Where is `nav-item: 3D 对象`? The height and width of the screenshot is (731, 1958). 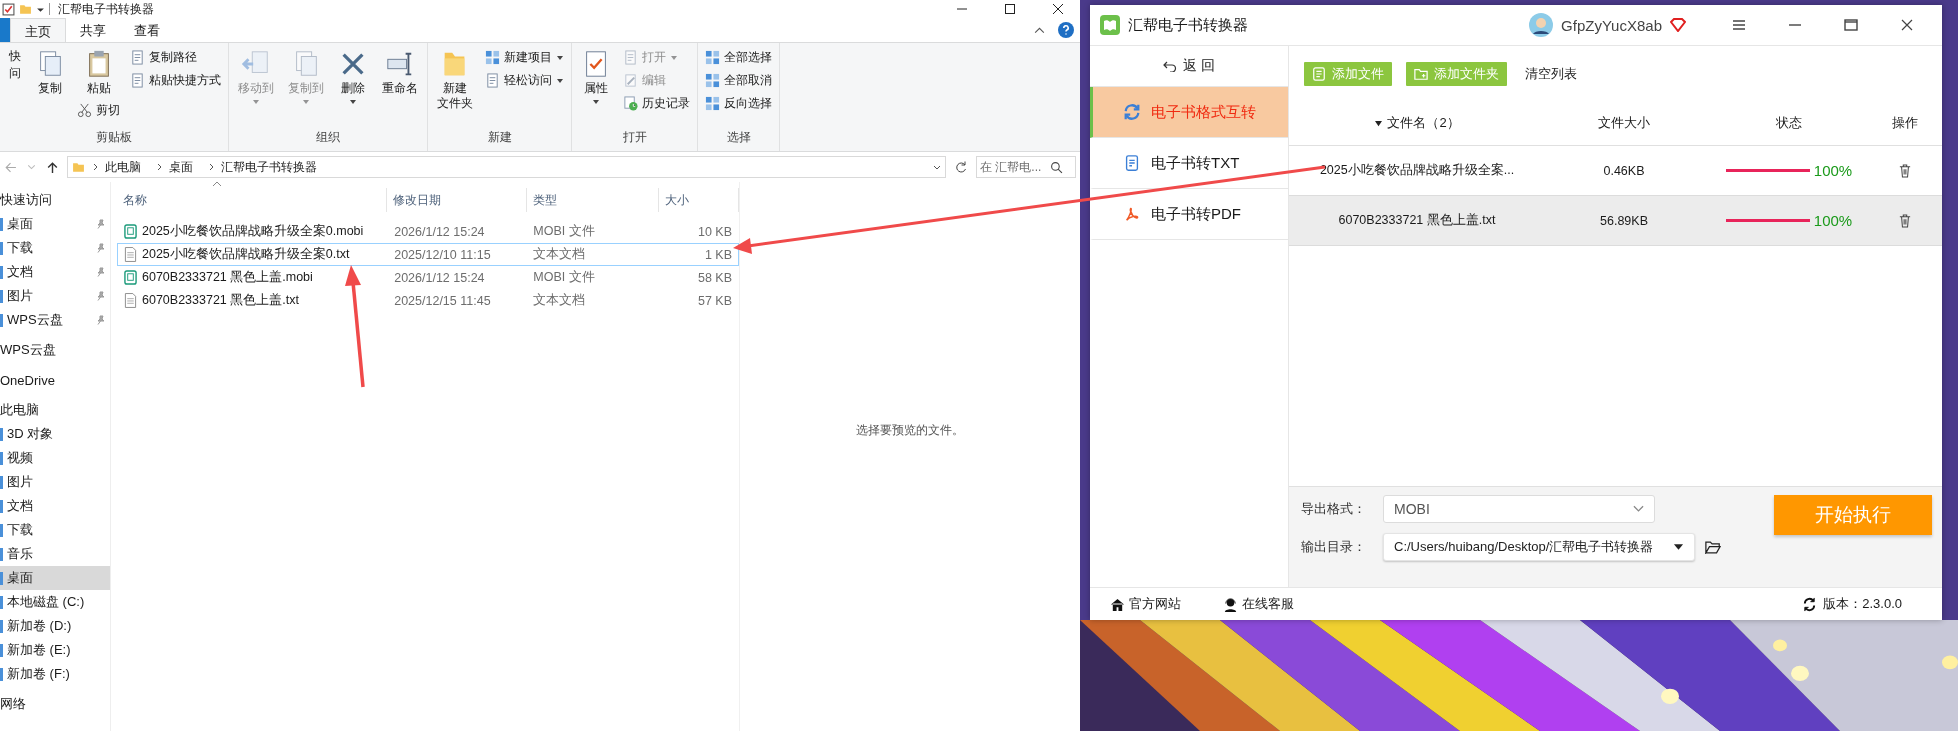 nav-item: 3D 对象 is located at coordinates (55, 434).